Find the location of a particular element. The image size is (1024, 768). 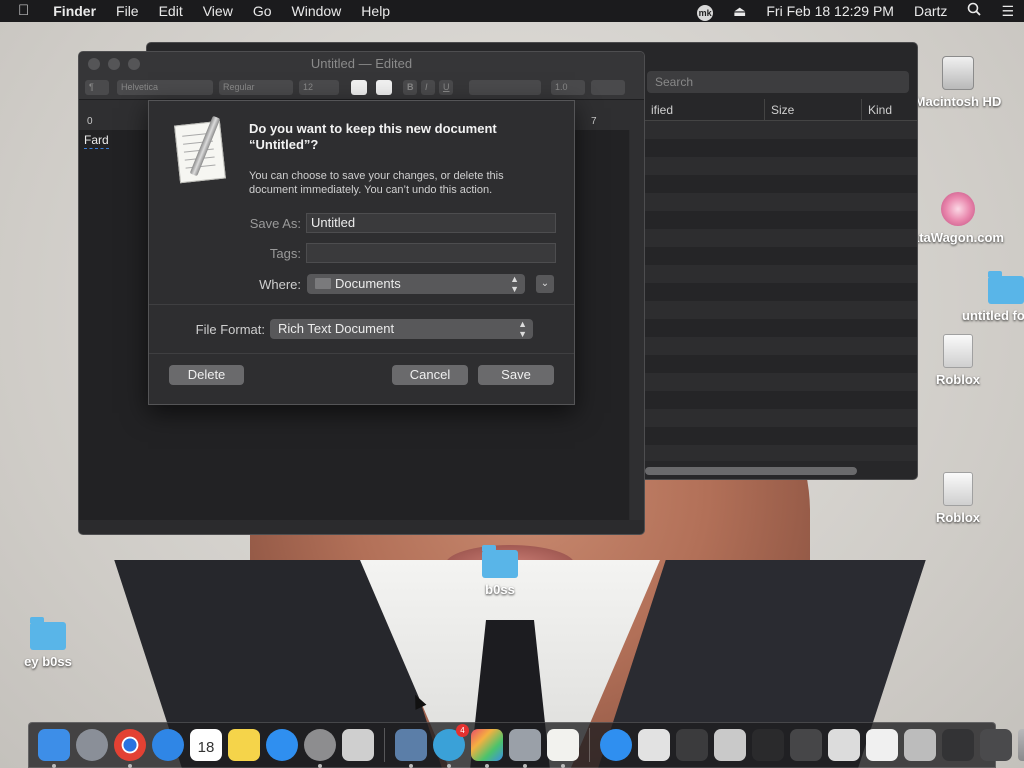

desktop-icon-label: ey b0ss is located at coordinates (48, 661).